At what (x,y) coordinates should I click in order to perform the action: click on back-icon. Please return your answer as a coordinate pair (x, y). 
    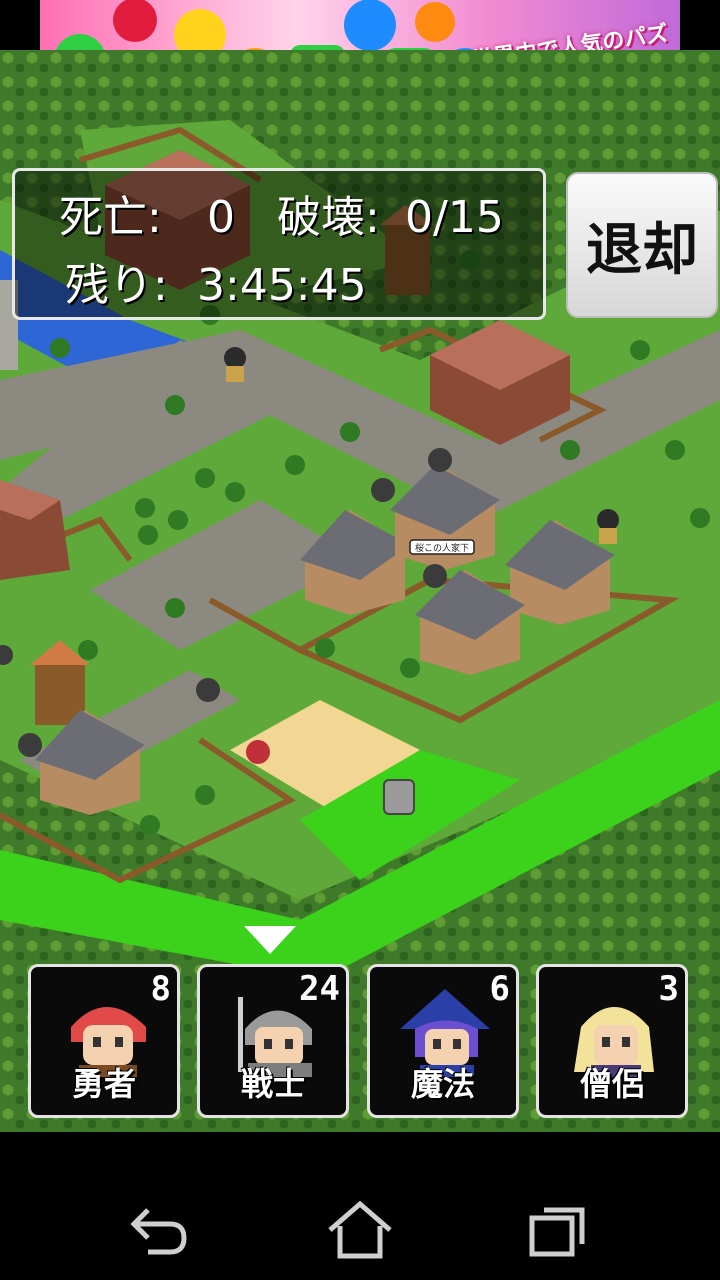
    Looking at the image, I should click on (160, 1231).